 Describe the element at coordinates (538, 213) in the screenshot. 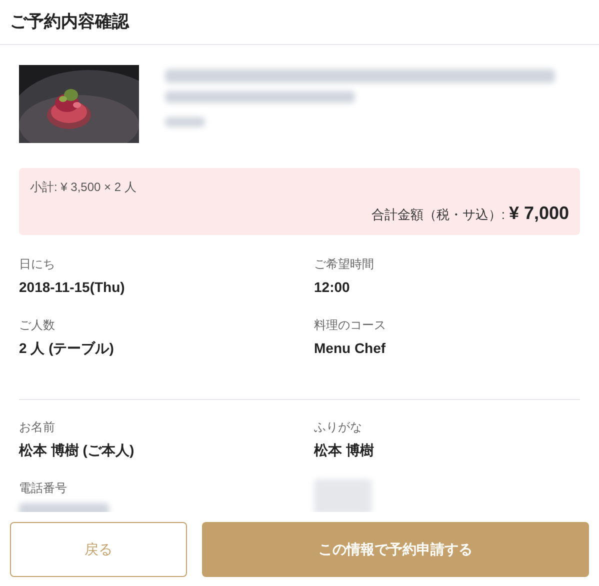

I see `total-amount: ¥ 7,000` at that location.